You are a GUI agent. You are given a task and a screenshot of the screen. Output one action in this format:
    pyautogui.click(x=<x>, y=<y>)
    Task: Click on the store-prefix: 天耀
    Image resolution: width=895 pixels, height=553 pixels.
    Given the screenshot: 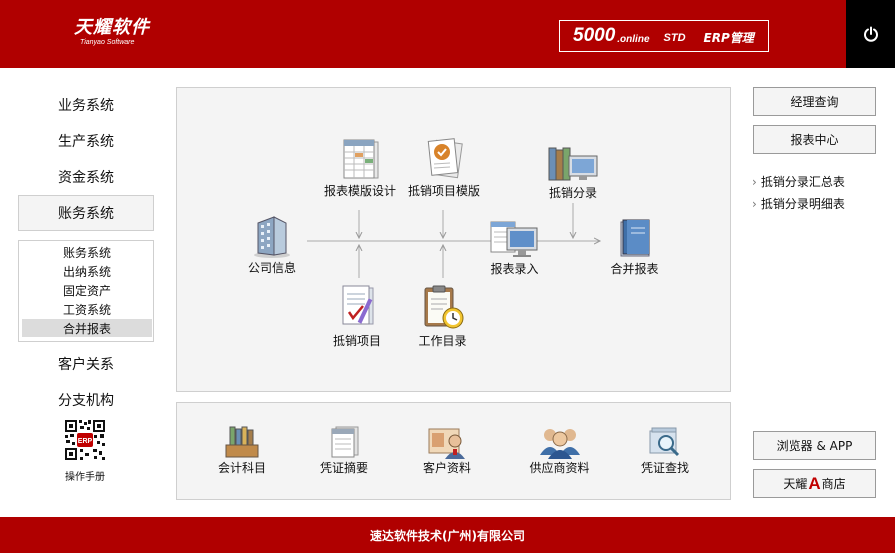 What is the action you would take?
    pyautogui.click(x=795, y=484)
    